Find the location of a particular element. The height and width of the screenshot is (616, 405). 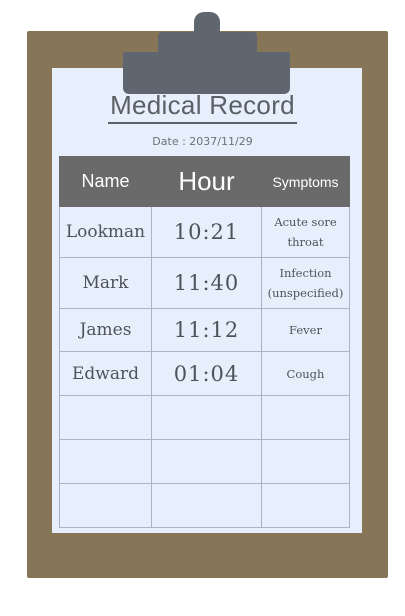

visit-hour: 01:04 is located at coordinates (206, 373).